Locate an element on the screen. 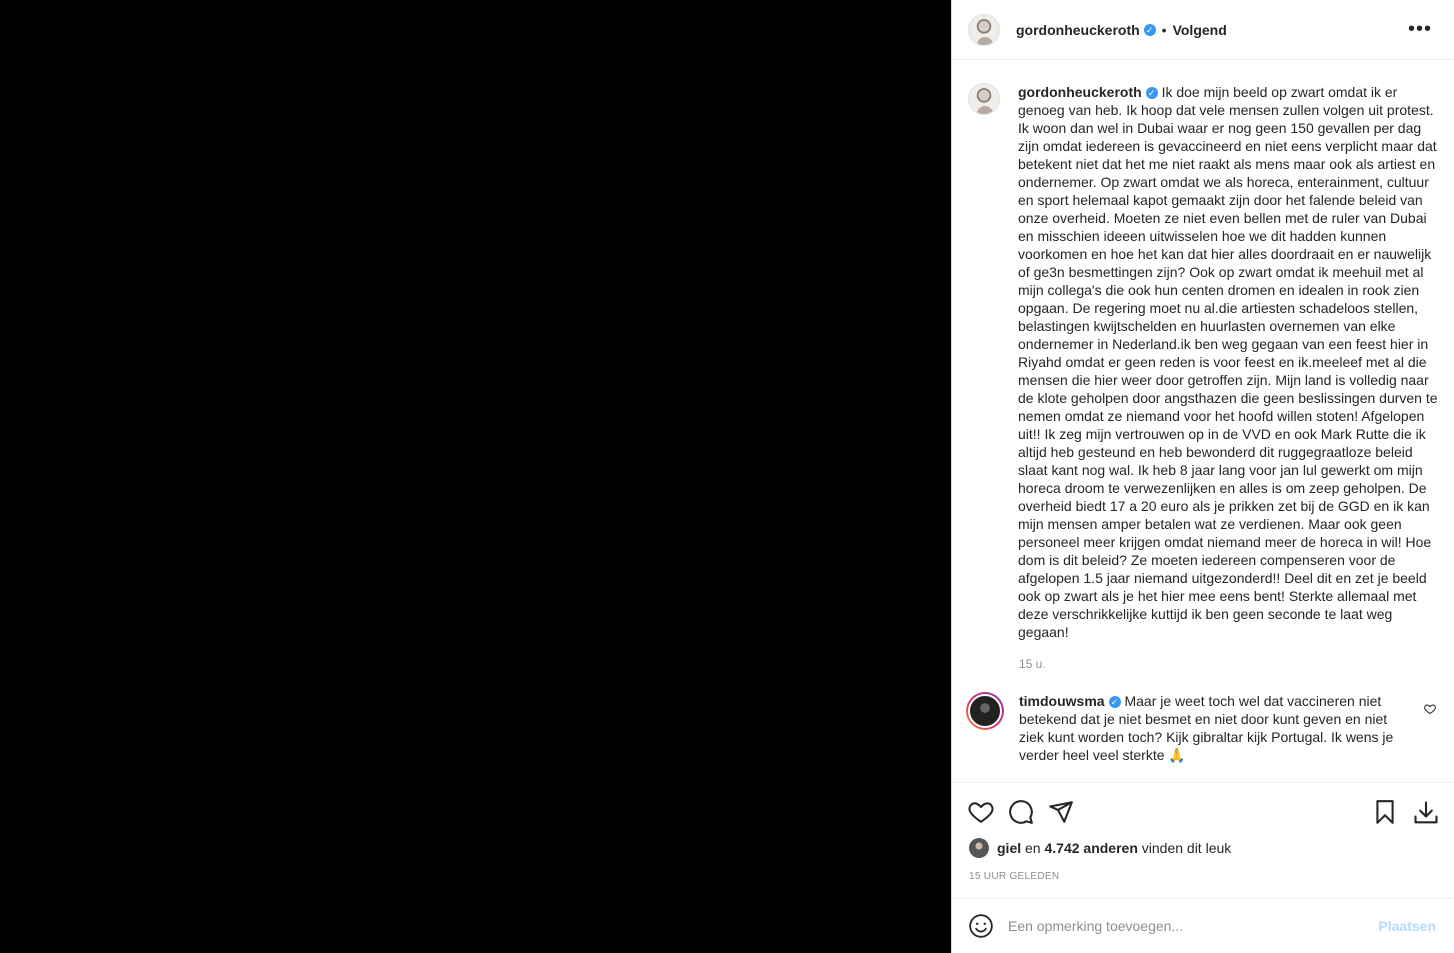 This screenshot has width=1454, height=953. caption-avatar is located at coordinates (984, 99).